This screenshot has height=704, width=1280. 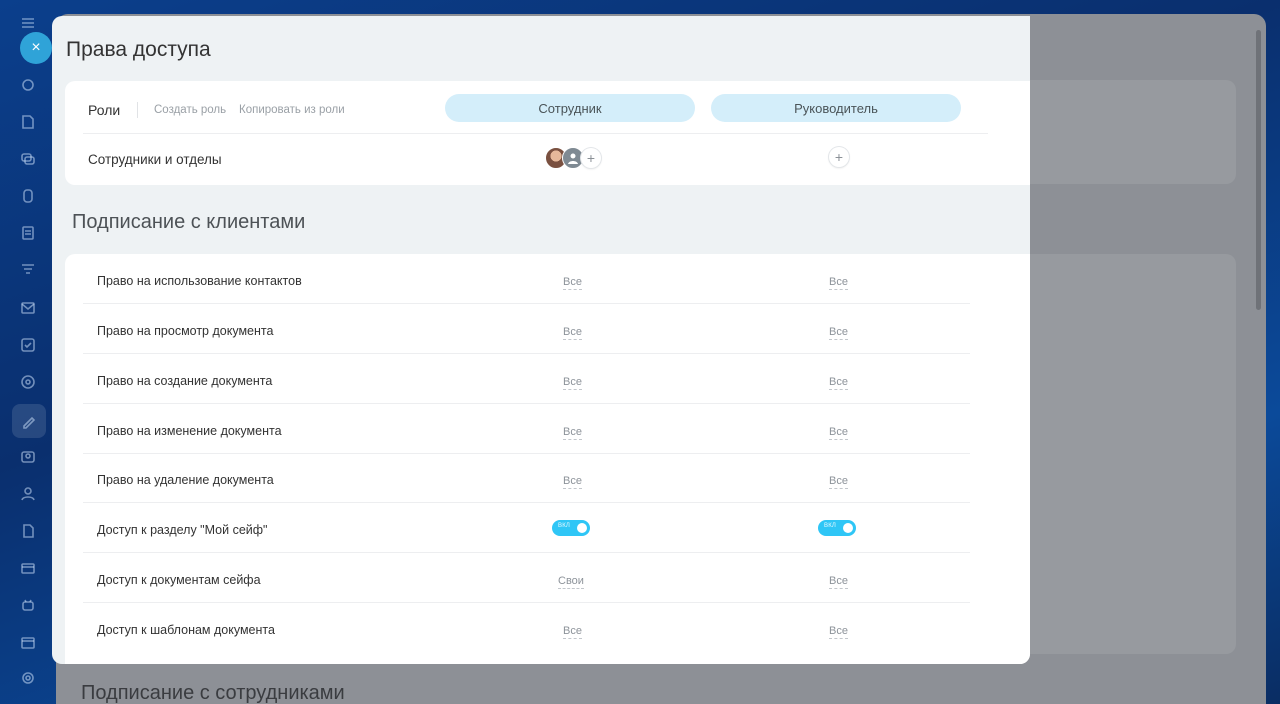 I want to click on copy-from-role-link: Копировать из роли, so click(x=292, y=110).